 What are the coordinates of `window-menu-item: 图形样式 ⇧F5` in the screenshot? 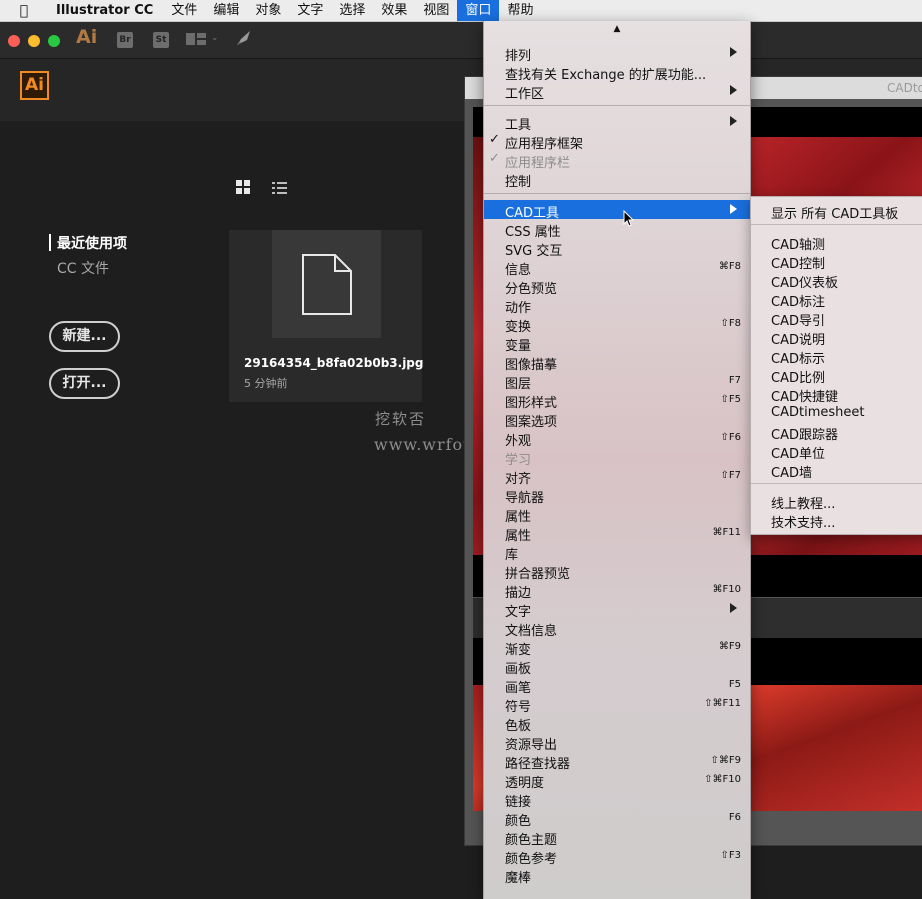 It's located at (617, 400).